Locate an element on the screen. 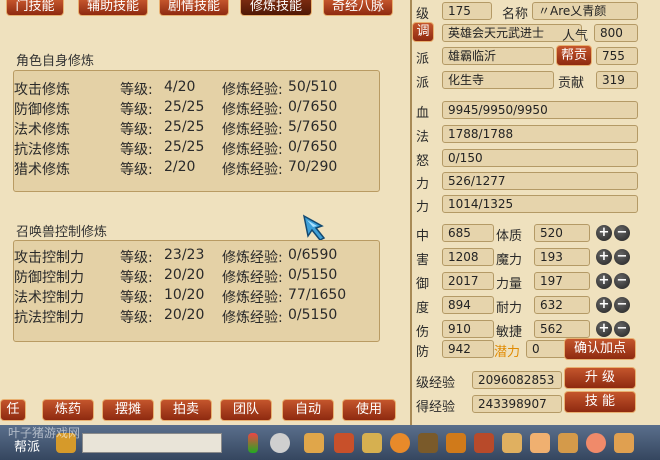 The width and height of the screenshot is (660, 460). cultivation-name: 猎术修炼 is located at coordinates (42, 170).